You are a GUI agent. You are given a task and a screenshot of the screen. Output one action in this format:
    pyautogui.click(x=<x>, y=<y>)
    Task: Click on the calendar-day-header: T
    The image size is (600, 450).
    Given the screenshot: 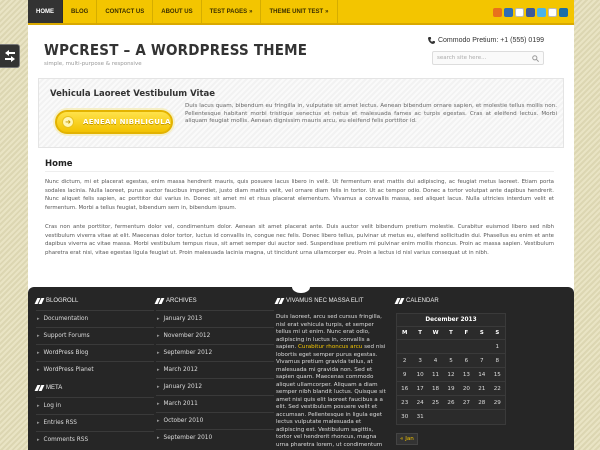 What is the action you would take?
    pyautogui.click(x=451, y=333)
    